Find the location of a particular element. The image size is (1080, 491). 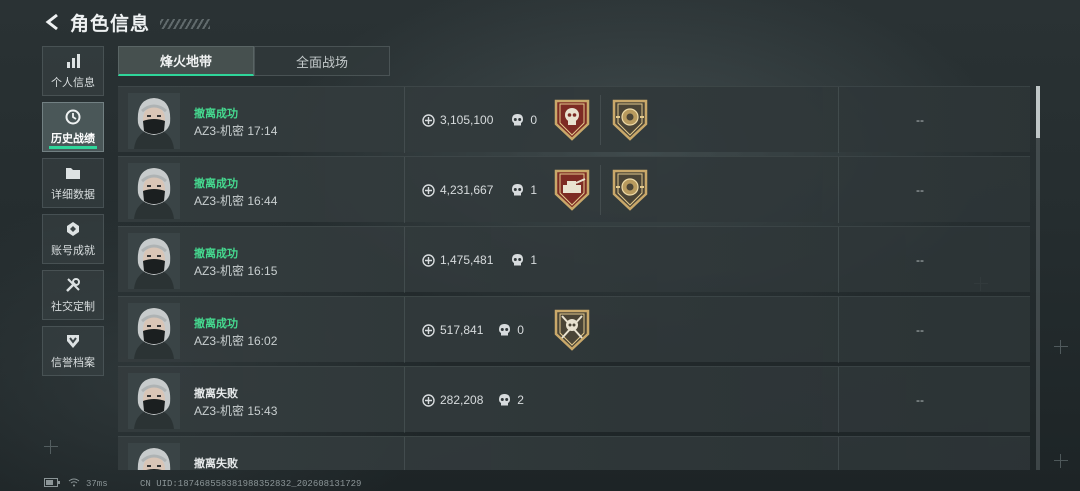

match-record-row: 撤离成功 AZ3-机密 16:15 1,475,481 1 -- is located at coordinates (574, 259).